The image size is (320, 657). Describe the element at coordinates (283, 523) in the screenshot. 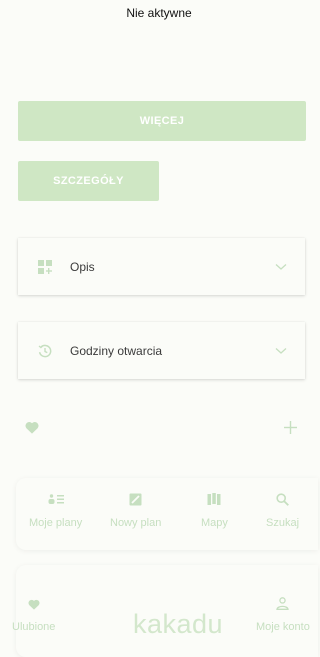

I see `nav-search-label: Szukaj` at that location.